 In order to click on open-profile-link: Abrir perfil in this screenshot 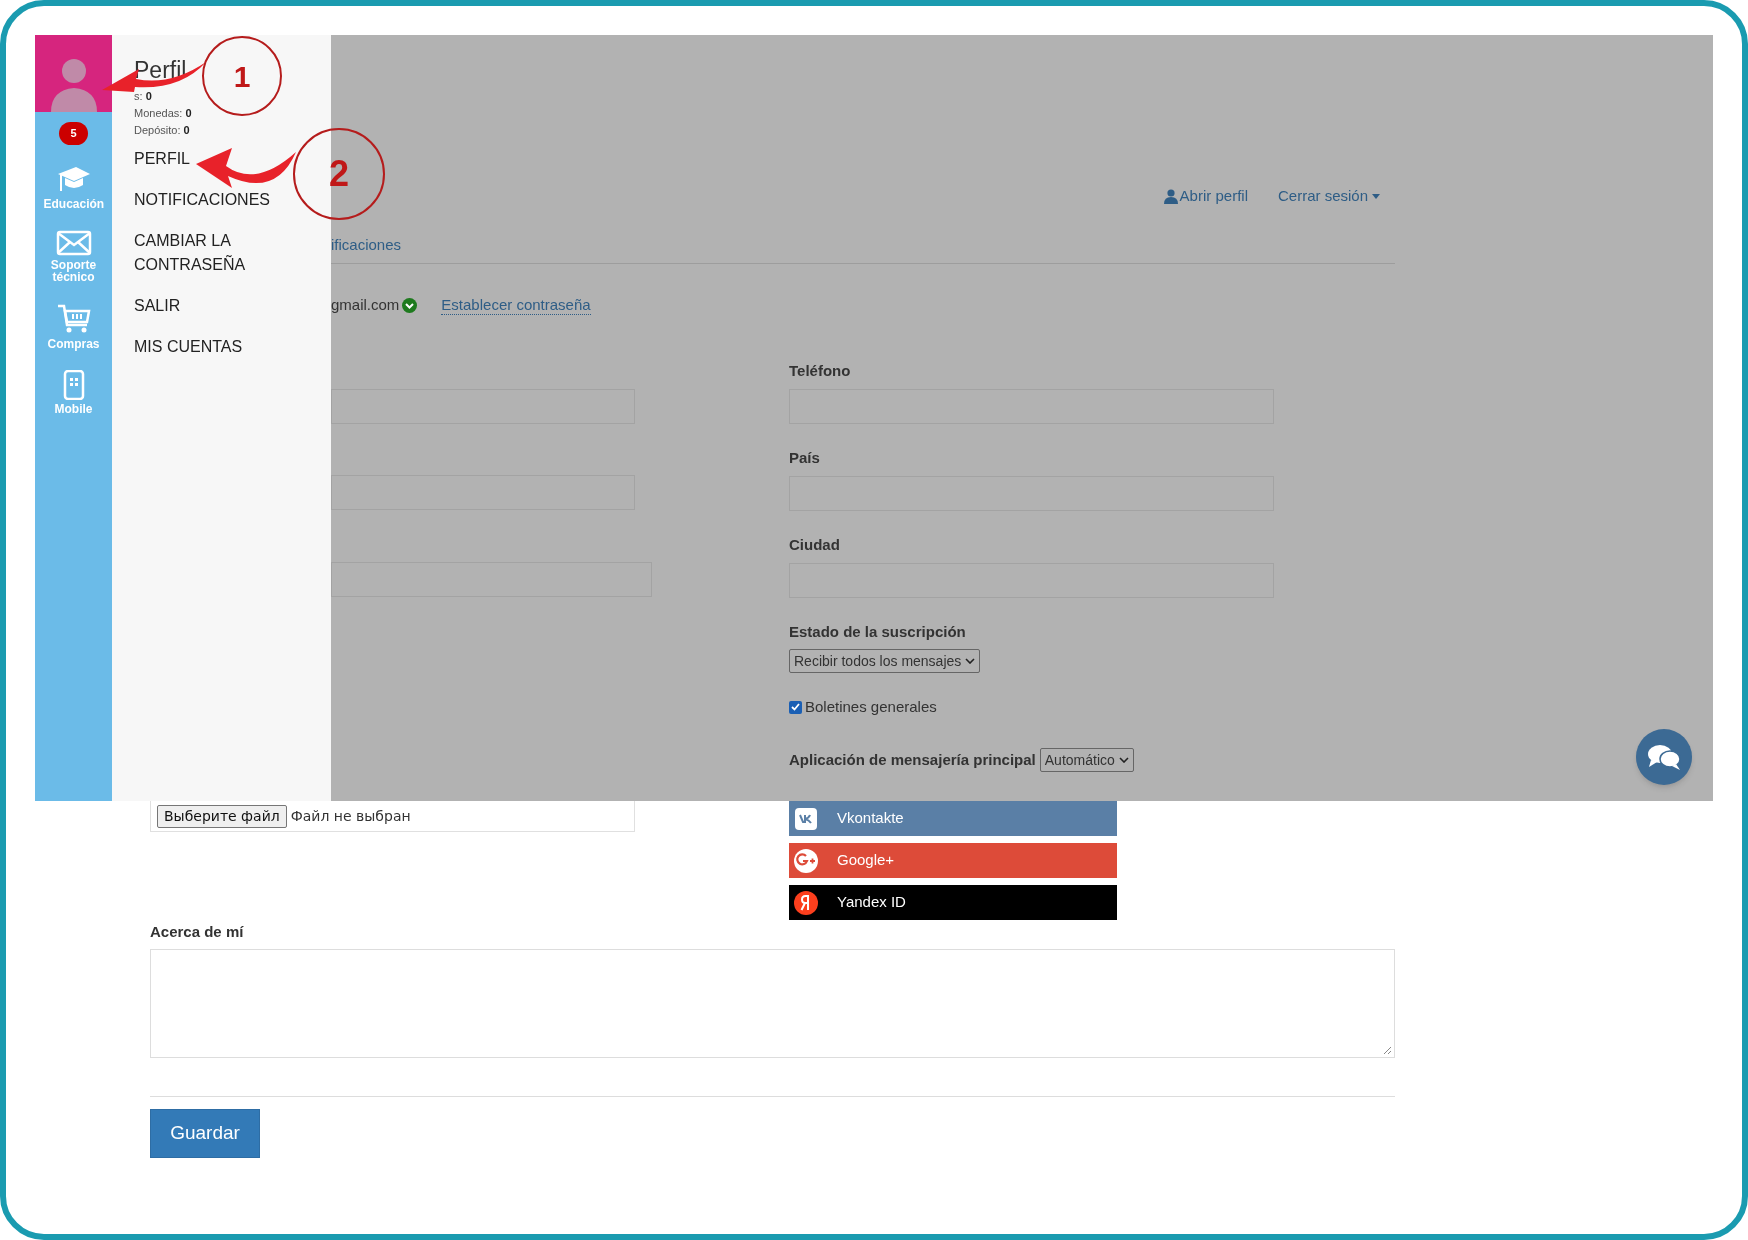, I will do `click(1205, 196)`.